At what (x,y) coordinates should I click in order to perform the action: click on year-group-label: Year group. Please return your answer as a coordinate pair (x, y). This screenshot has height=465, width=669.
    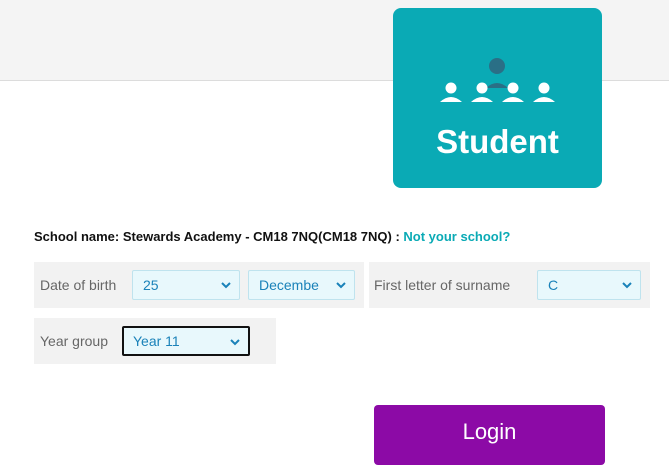
    Looking at the image, I should click on (74, 341).